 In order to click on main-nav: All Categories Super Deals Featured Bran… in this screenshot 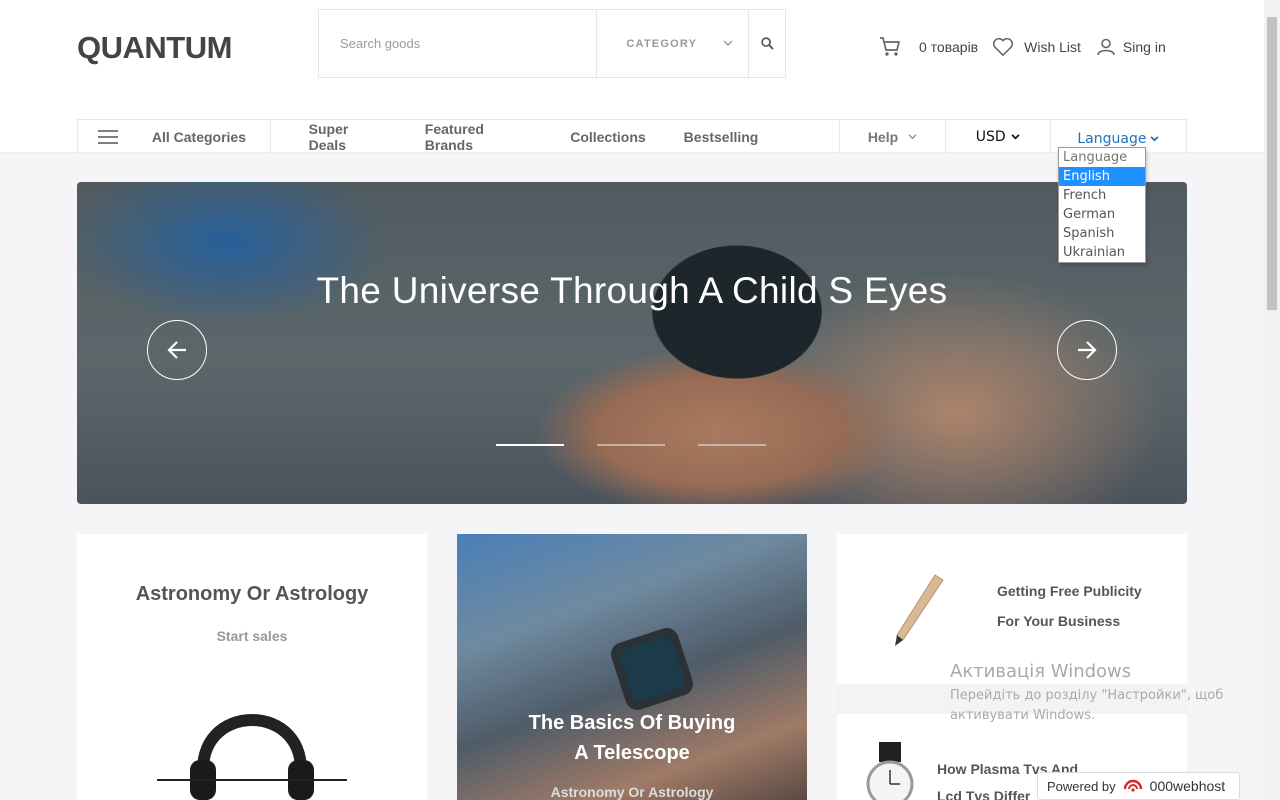, I will do `click(632, 136)`.